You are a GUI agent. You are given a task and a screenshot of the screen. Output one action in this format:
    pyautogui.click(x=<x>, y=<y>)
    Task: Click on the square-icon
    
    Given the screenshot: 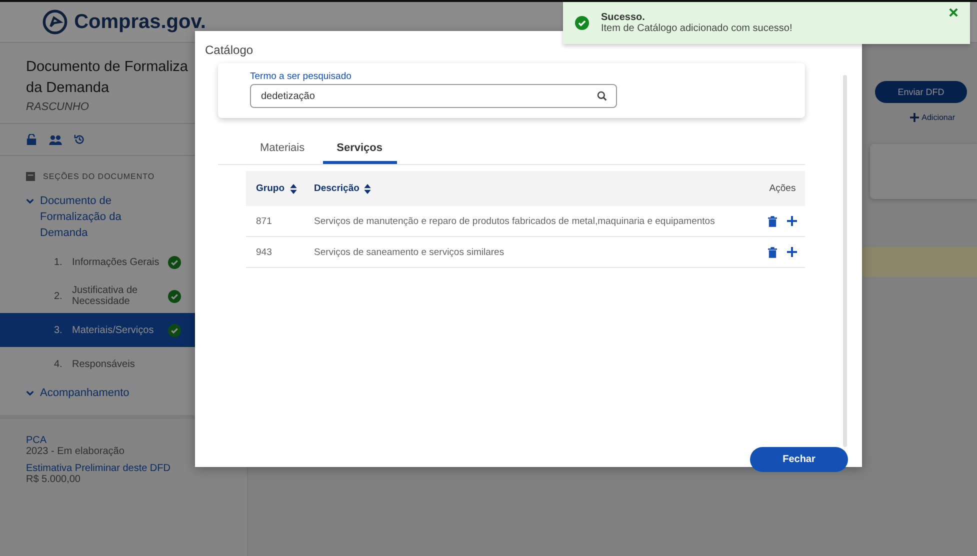 What is the action you would take?
    pyautogui.click(x=30, y=176)
    